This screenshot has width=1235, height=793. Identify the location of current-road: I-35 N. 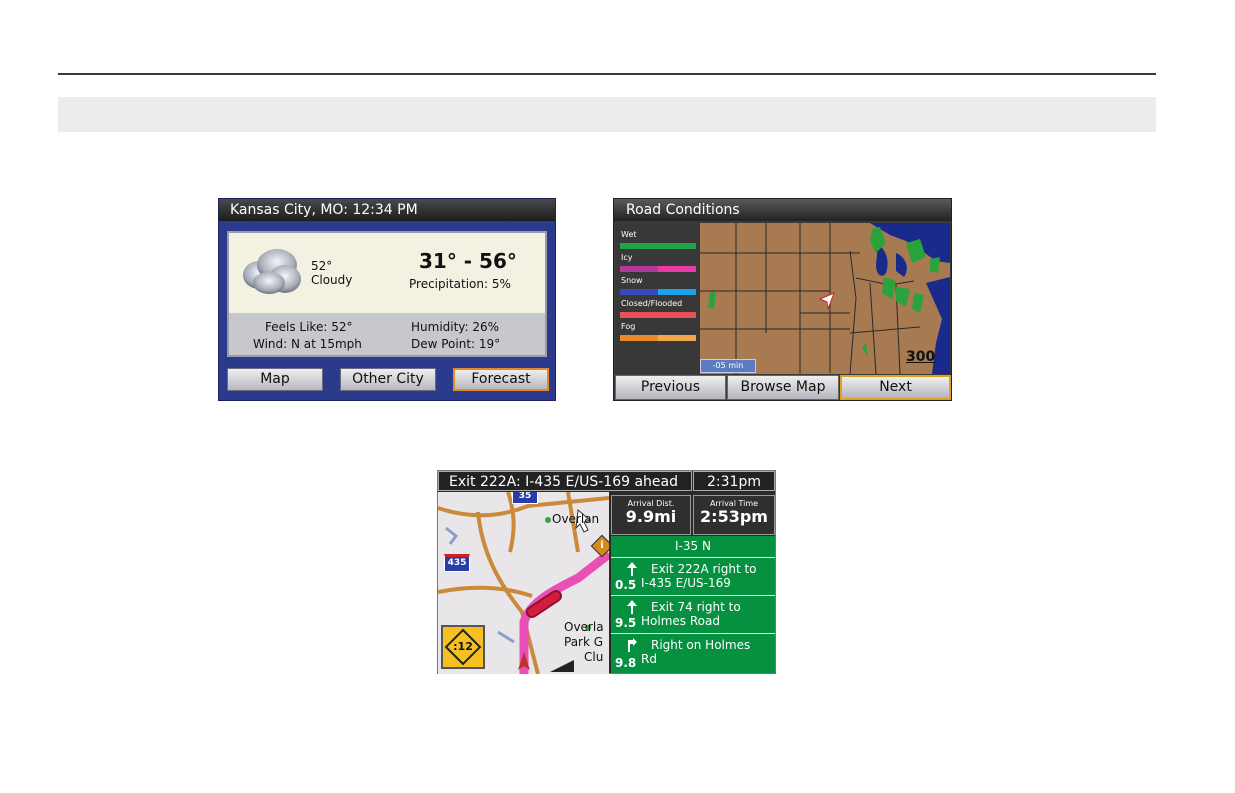
(693, 546).